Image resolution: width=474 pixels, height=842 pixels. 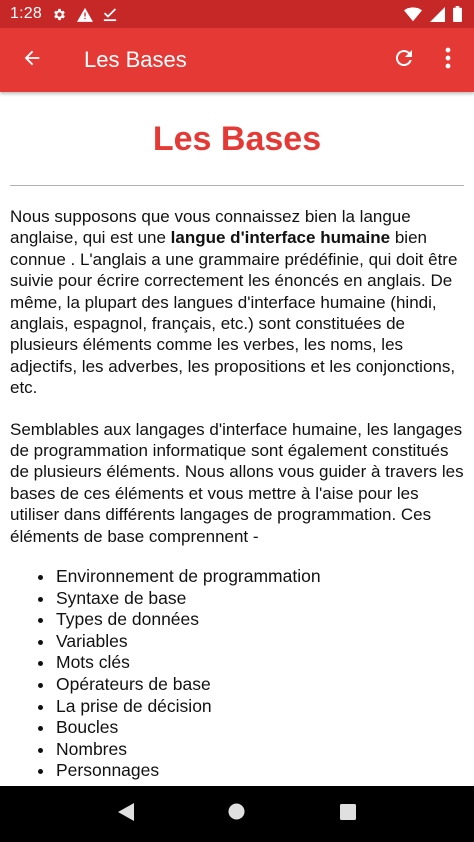 I want to click on wifi-icon, so click(x=413, y=14).